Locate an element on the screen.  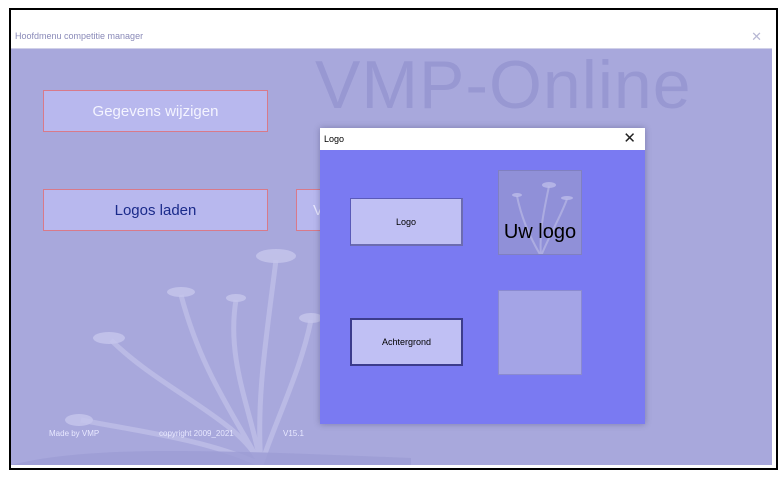
copyright-label: copyright 2009_2021 is located at coordinates (196, 433).